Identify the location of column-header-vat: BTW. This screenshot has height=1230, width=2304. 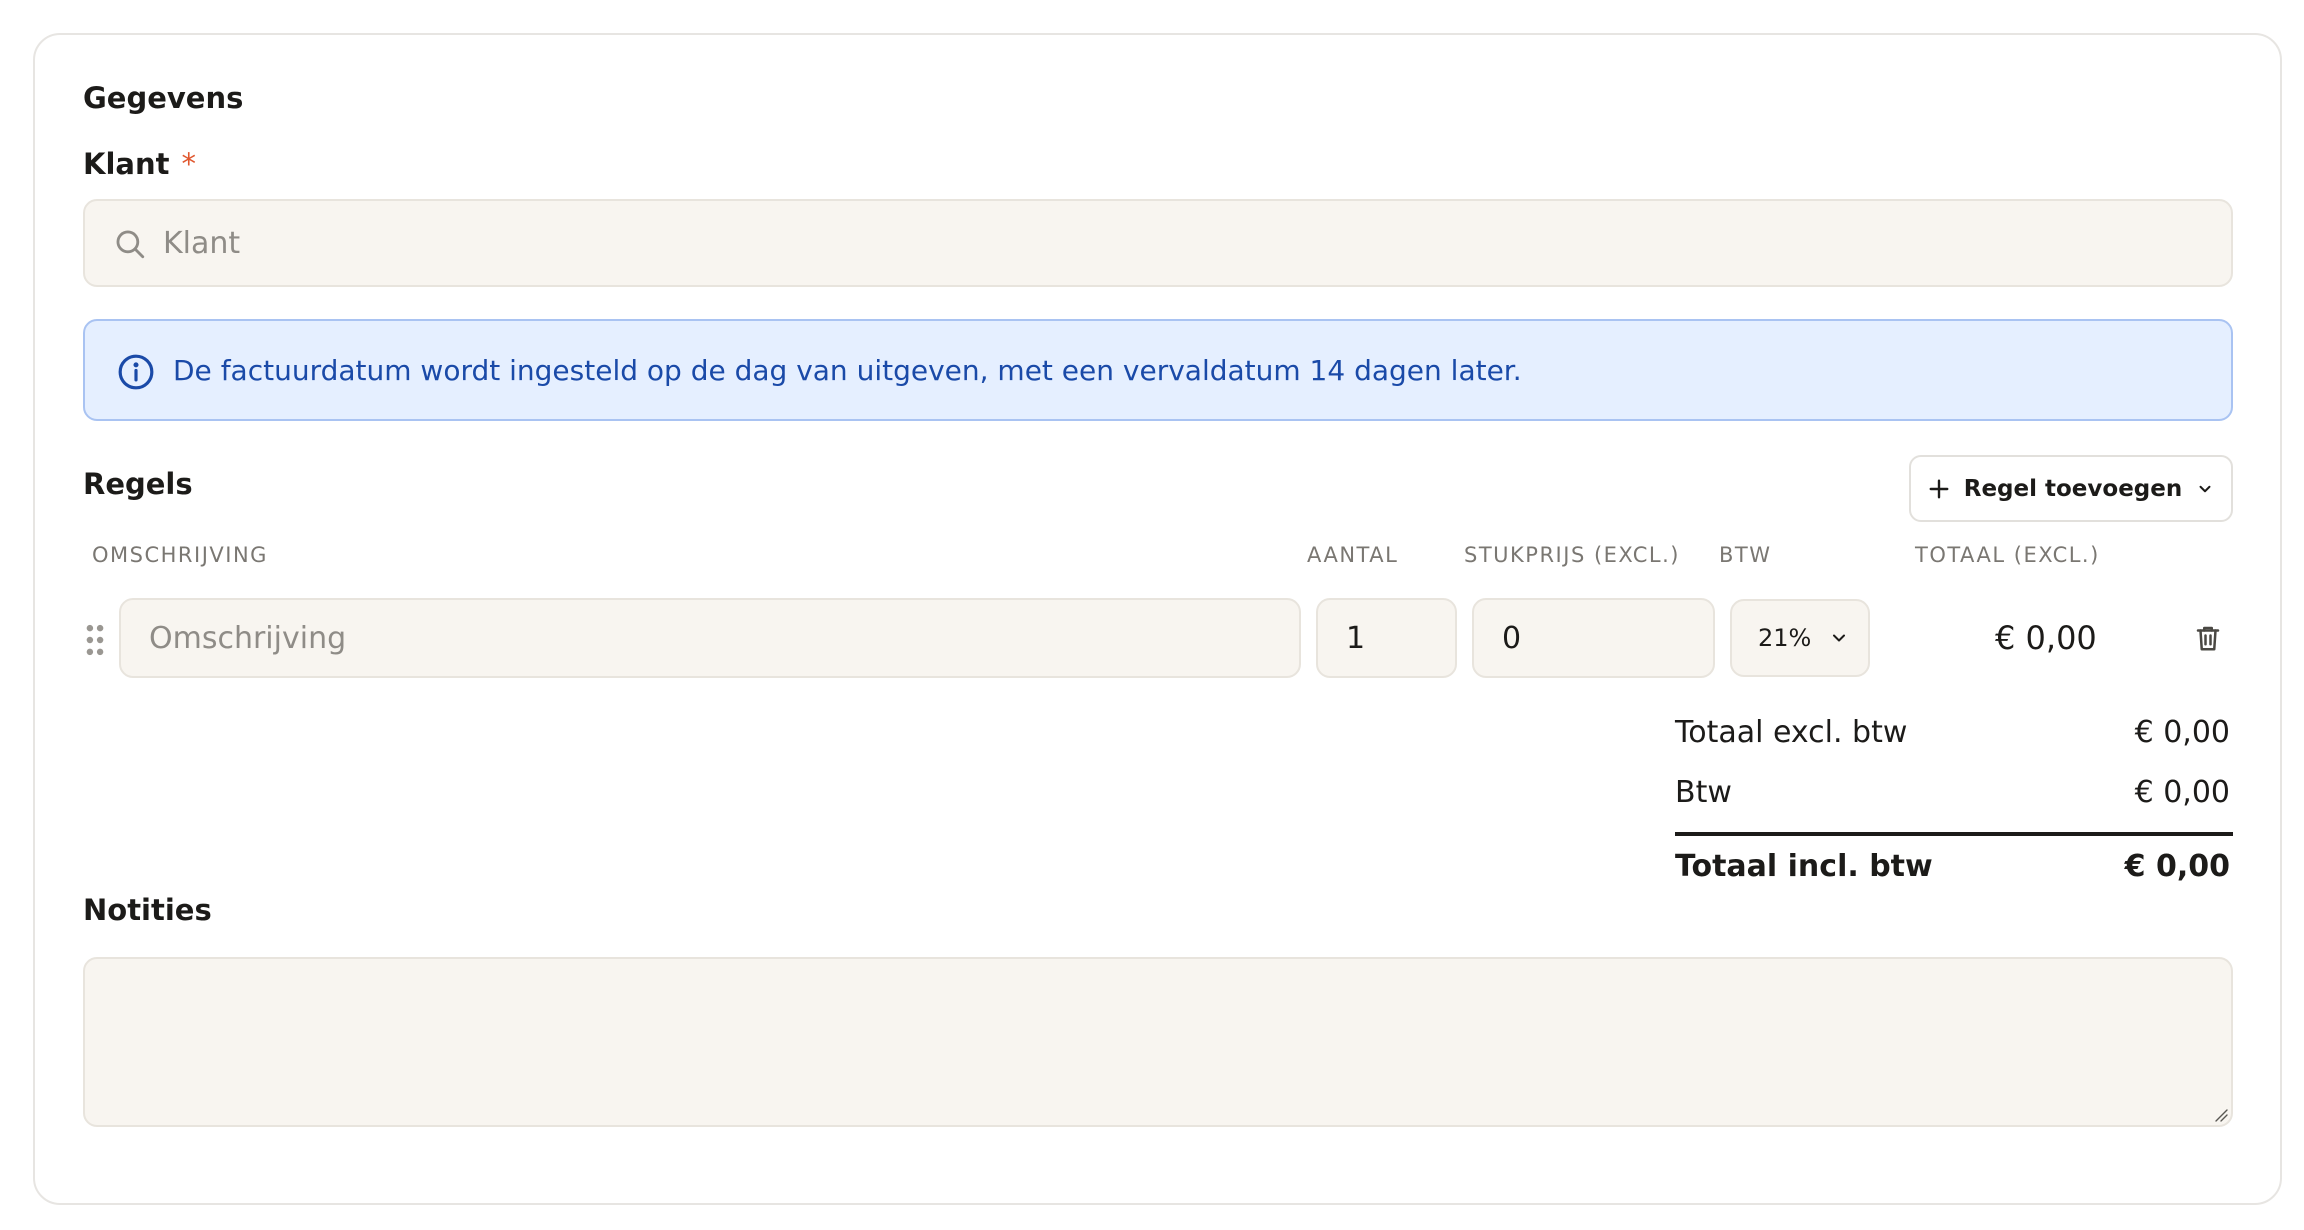
(1745, 555).